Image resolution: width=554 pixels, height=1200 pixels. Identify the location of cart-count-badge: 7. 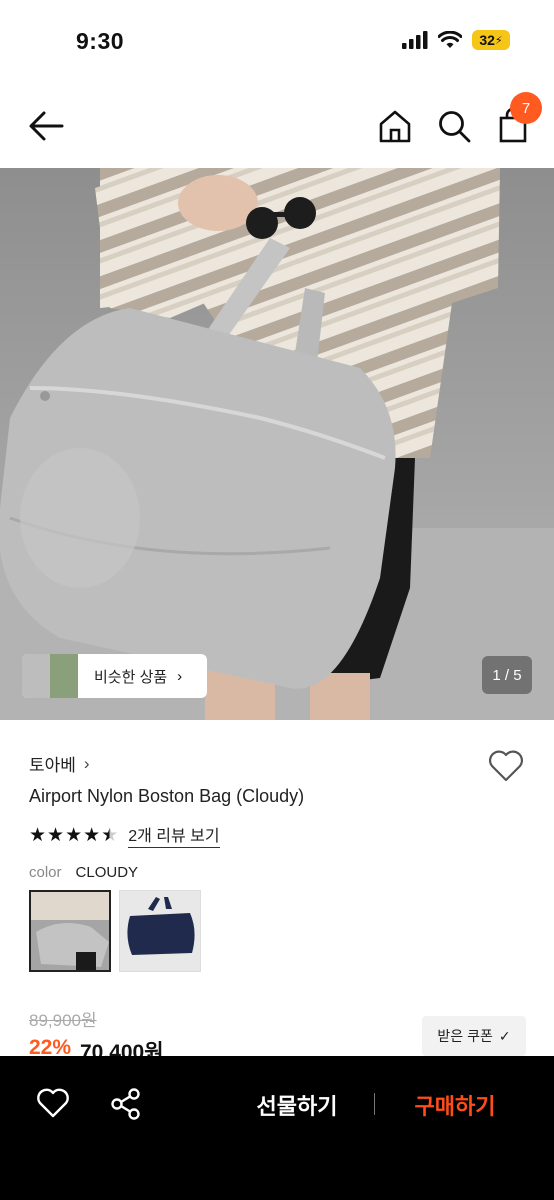
(526, 108).